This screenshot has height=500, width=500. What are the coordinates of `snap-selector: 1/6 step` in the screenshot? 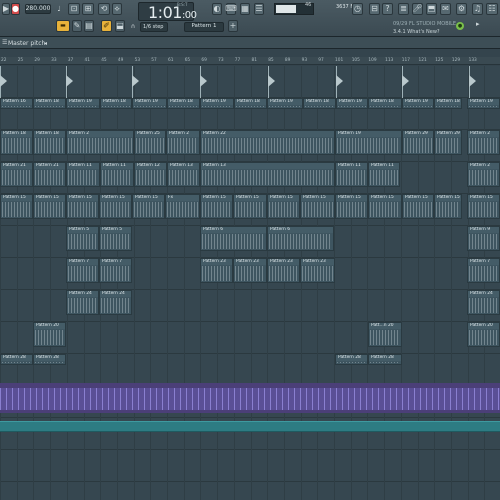 It's located at (154, 27).